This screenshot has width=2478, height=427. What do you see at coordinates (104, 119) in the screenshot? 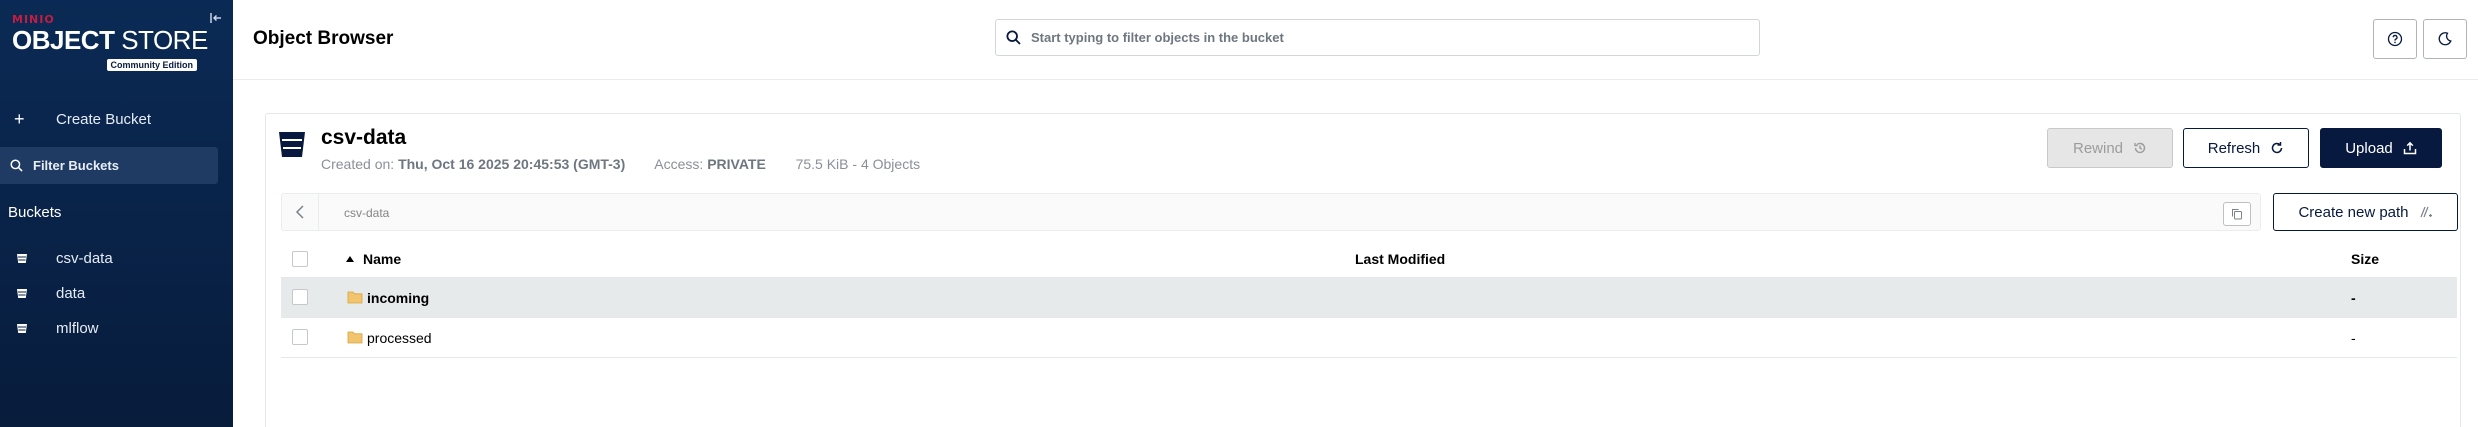
I see `create-bucket-label: Create Bucket` at bounding box center [104, 119].